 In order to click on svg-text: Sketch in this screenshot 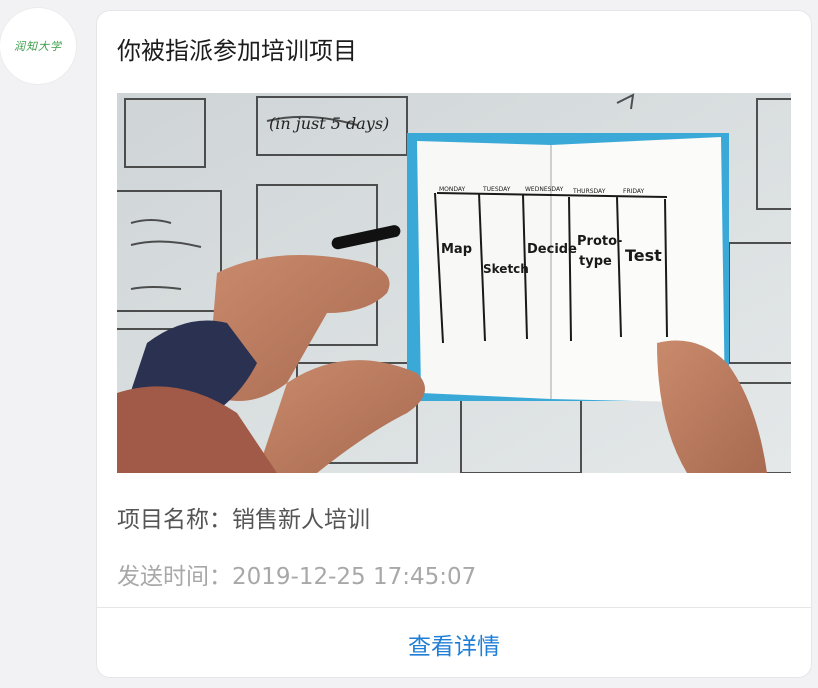, I will do `click(506, 269)`.